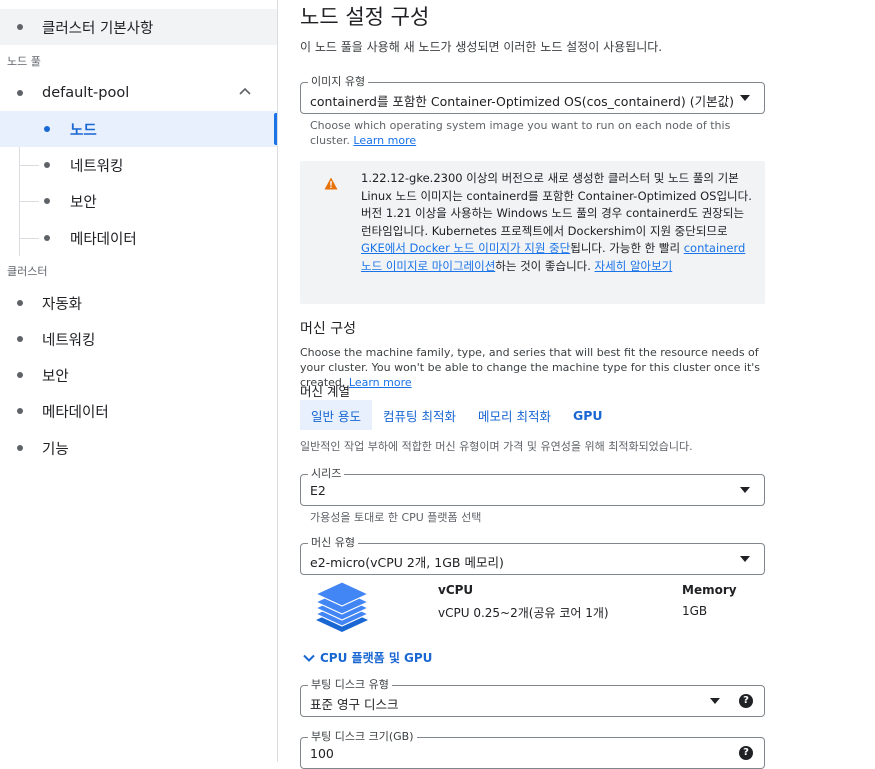 This screenshot has height=769, width=875. Describe the element at coordinates (98, 28) in the screenshot. I see `nav-item-label: 클러스터 기본사항` at that location.